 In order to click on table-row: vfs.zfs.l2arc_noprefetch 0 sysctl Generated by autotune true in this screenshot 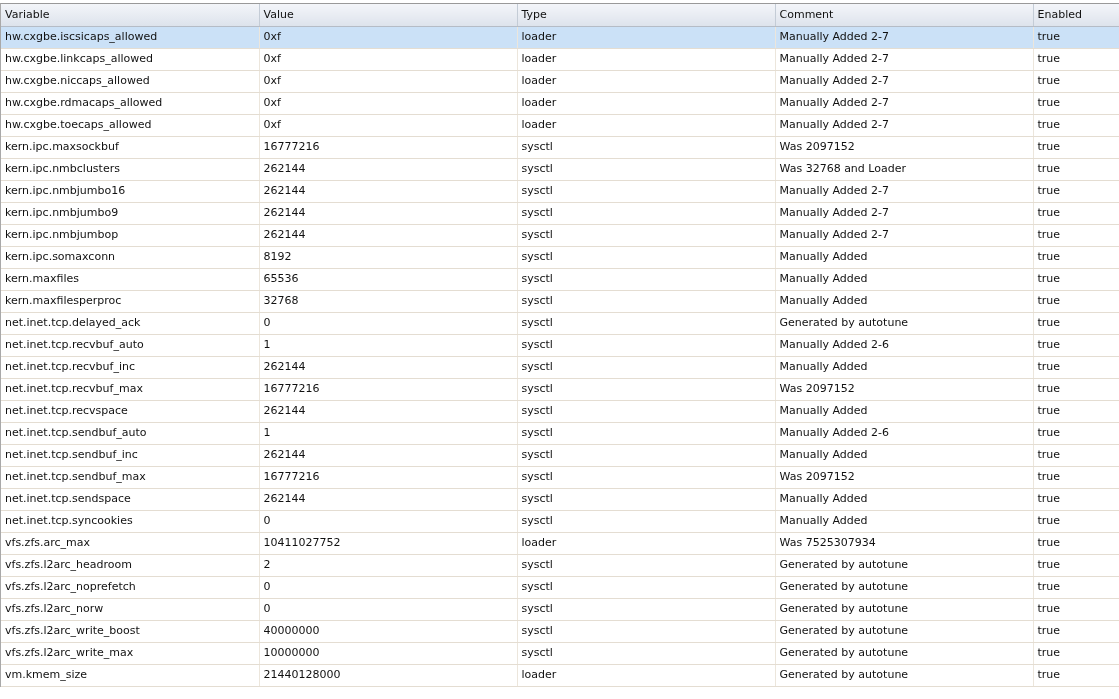, I will do `click(560, 587)`.